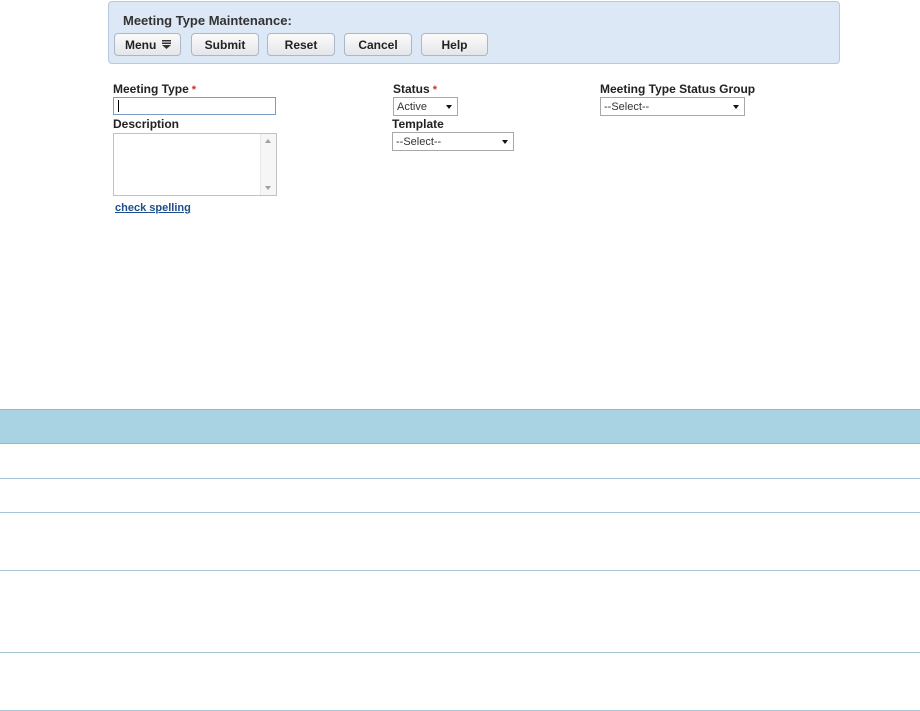  Describe the element at coordinates (195, 164) in the screenshot. I see `description-textarea` at that location.